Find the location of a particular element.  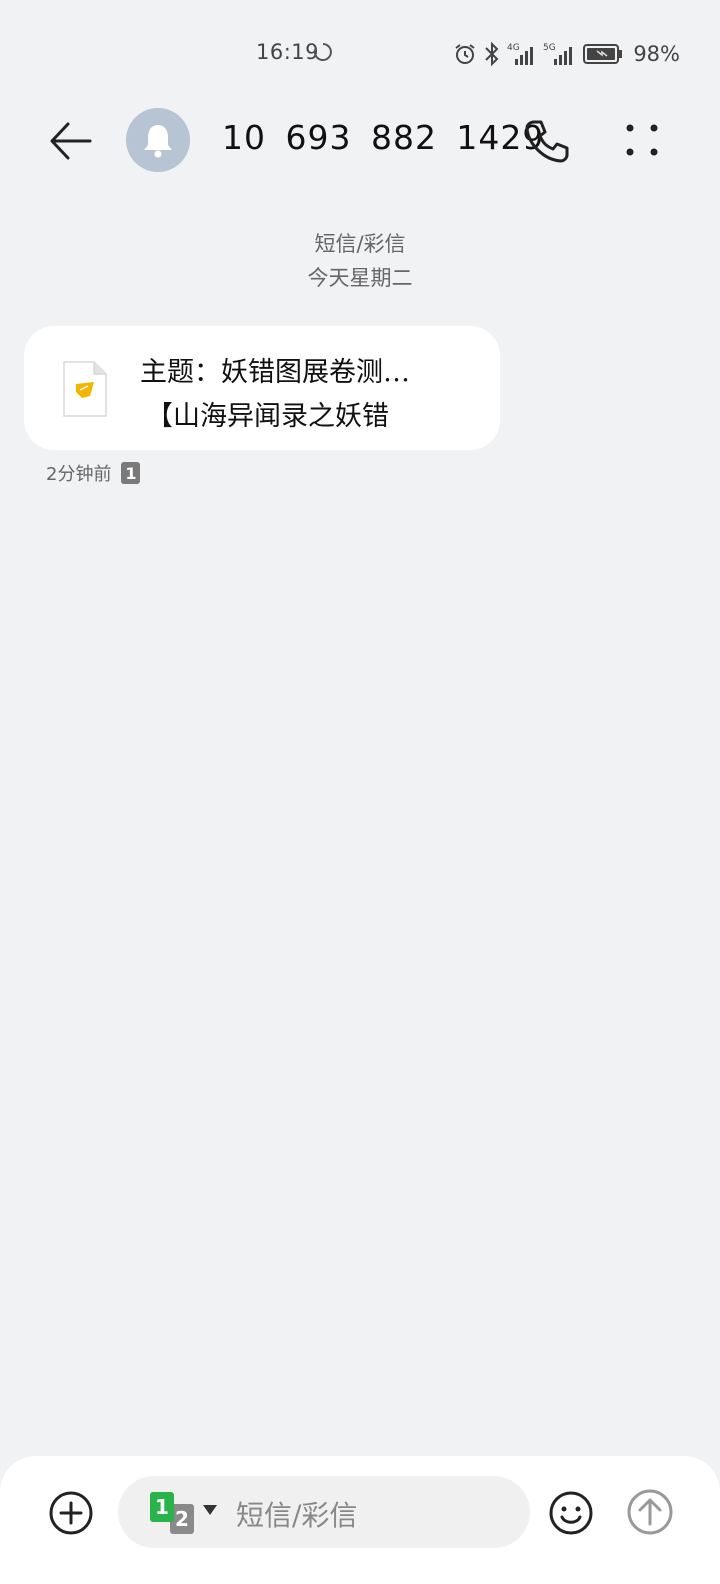

message-time: 2分钟前 is located at coordinates (79, 474).